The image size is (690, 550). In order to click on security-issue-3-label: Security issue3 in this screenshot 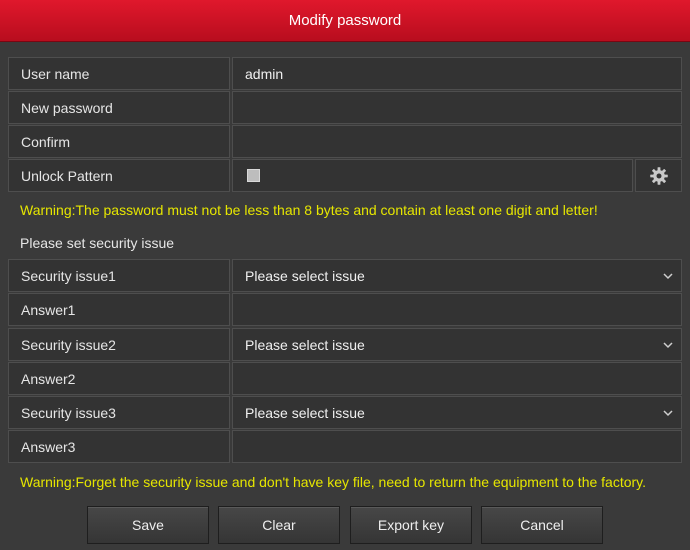, I will do `click(119, 412)`.